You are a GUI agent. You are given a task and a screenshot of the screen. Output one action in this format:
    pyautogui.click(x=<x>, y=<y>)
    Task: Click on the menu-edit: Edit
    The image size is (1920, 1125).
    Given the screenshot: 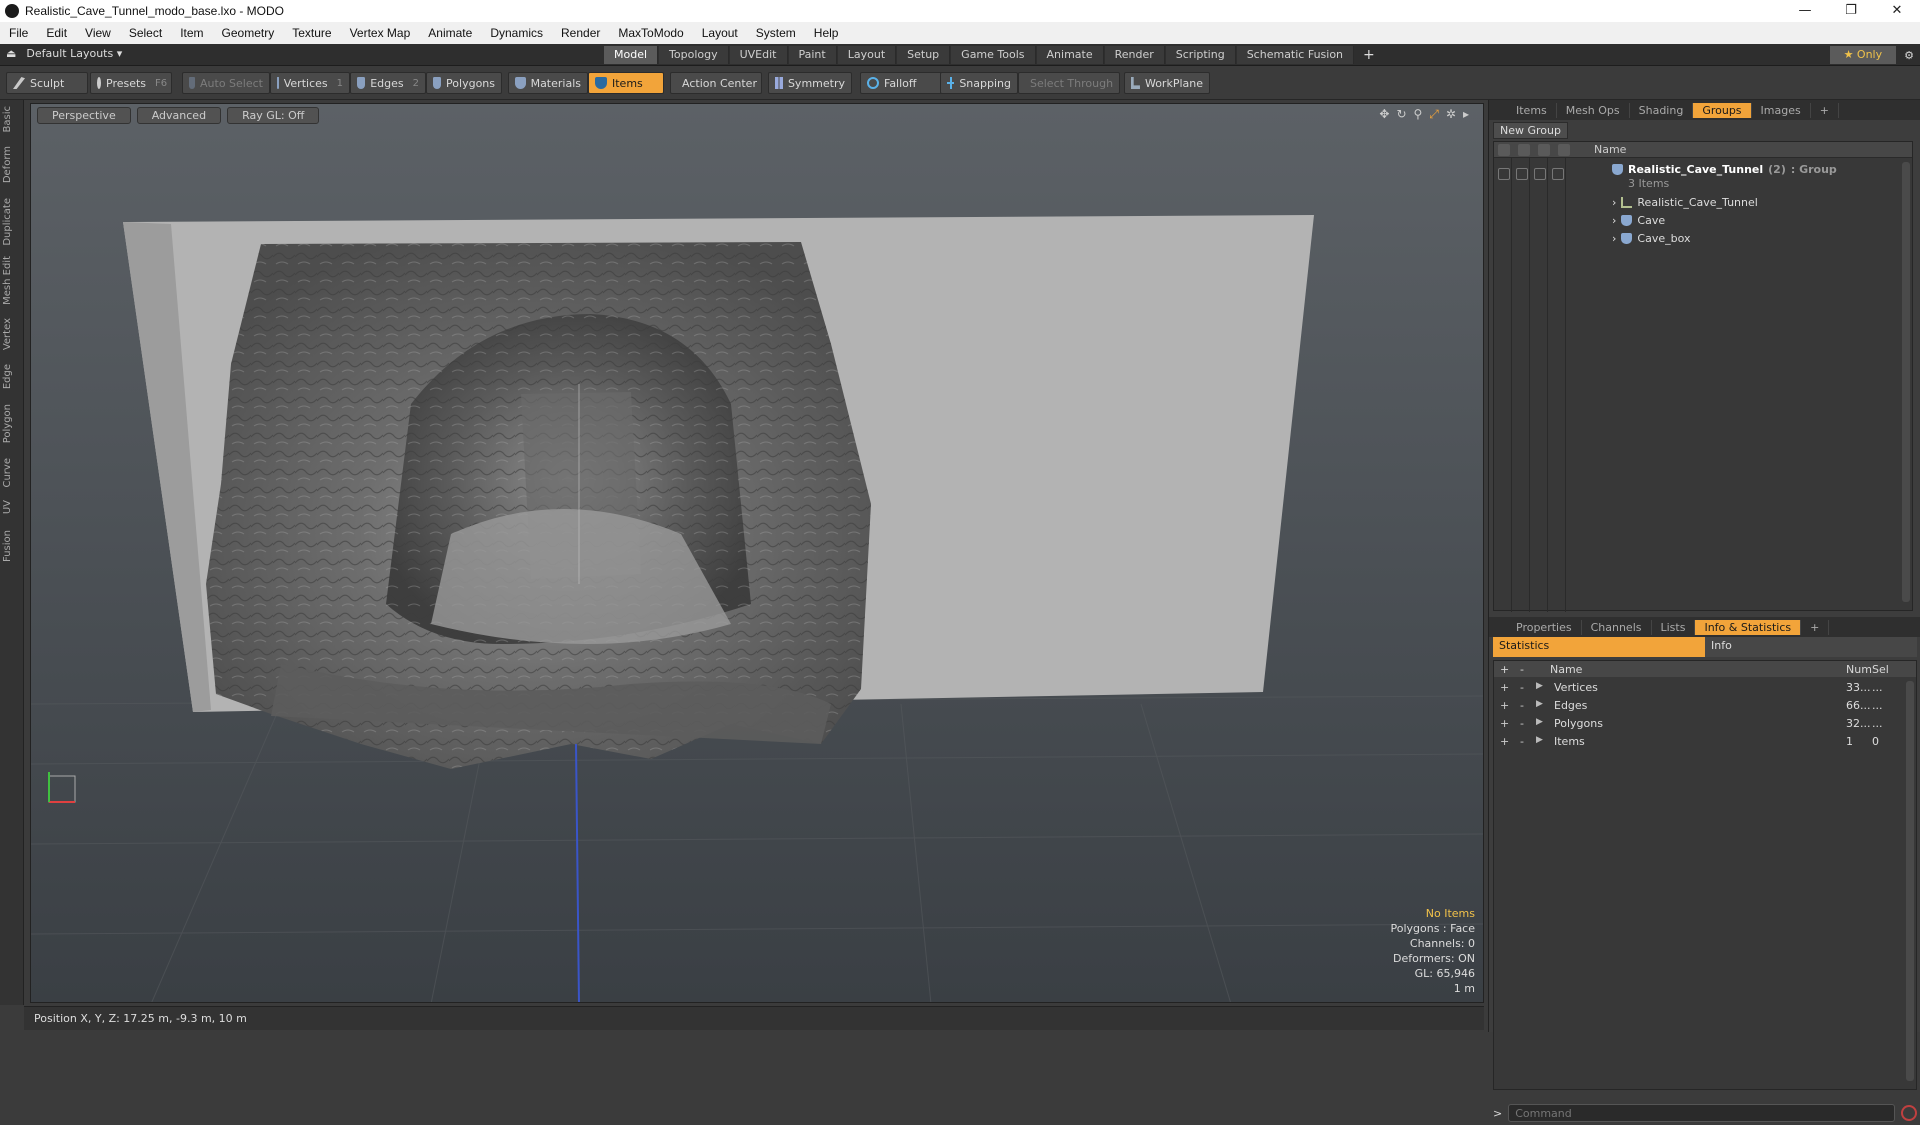 What is the action you would take?
    pyautogui.click(x=56, y=33)
    